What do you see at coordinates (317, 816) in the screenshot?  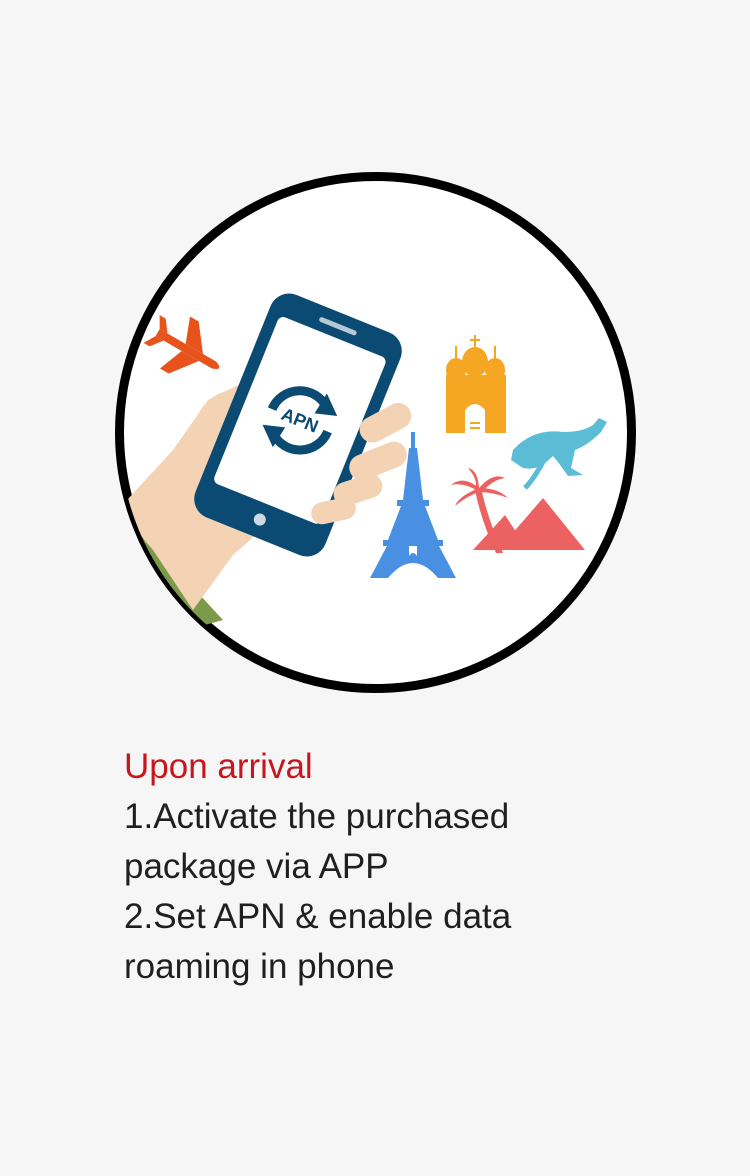 I see `caption-line-1: 1.Activate the purchased` at bounding box center [317, 816].